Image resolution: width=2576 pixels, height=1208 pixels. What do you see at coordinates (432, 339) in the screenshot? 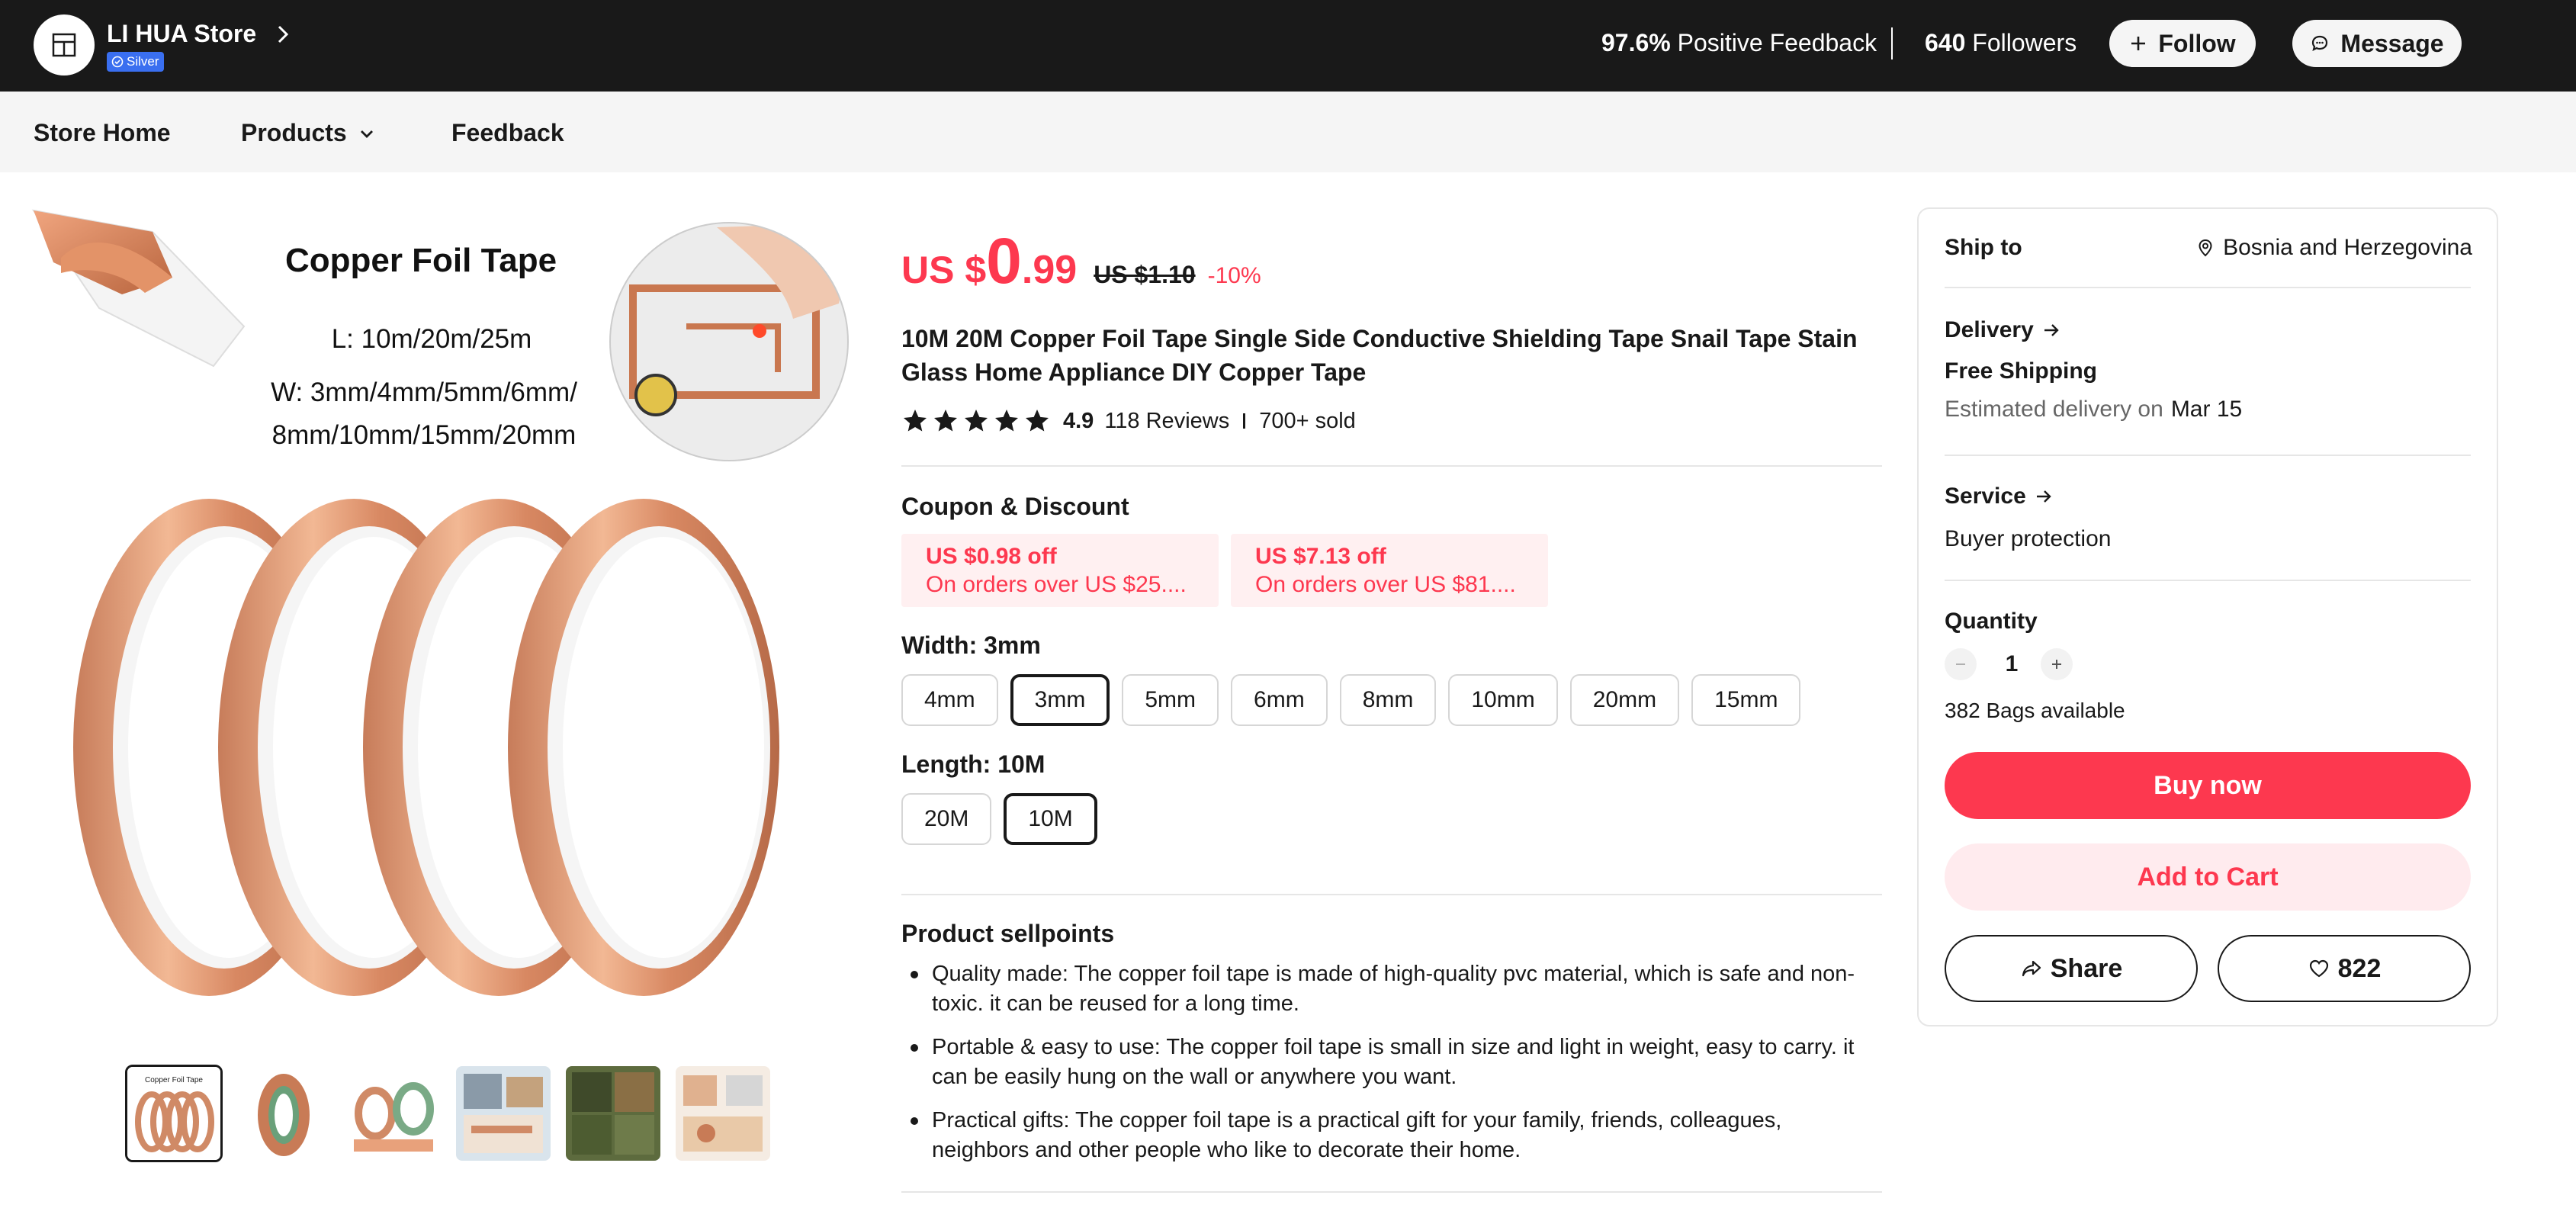
I see `image-length-spec: L: 10m/20m/25m` at bounding box center [432, 339].